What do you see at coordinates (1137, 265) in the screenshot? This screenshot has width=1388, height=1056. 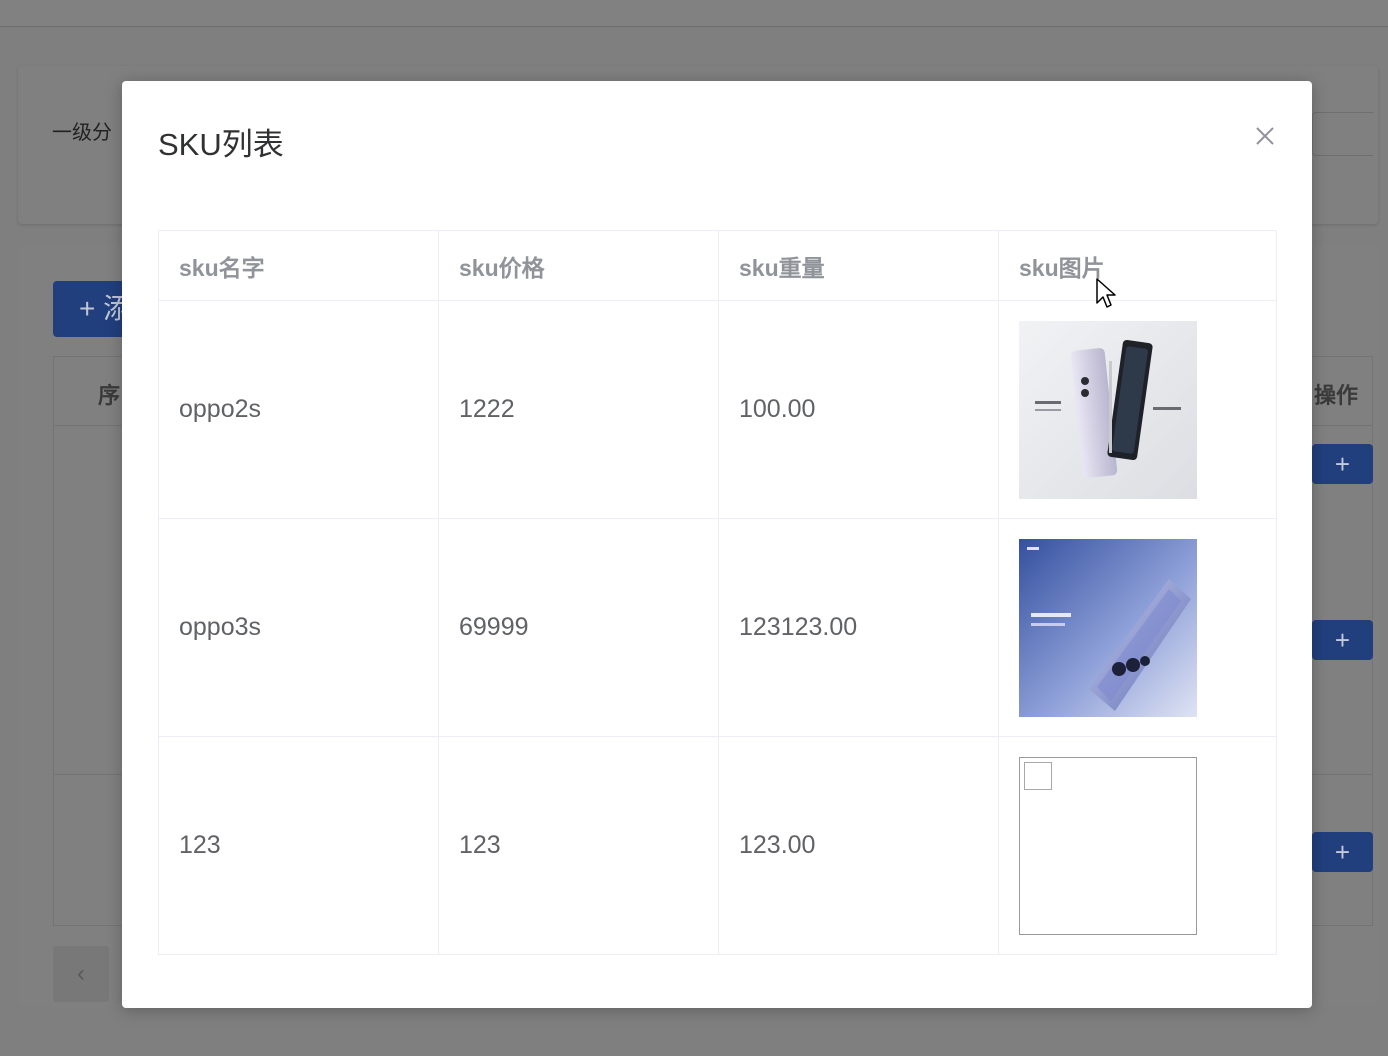 I see `column-header-sku-image: sku图片` at bounding box center [1137, 265].